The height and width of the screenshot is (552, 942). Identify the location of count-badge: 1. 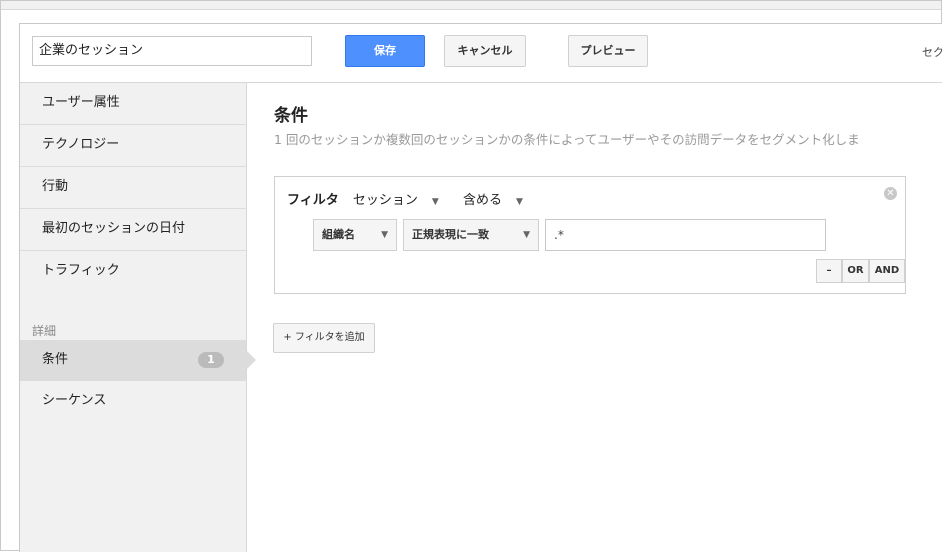
(211, 360).